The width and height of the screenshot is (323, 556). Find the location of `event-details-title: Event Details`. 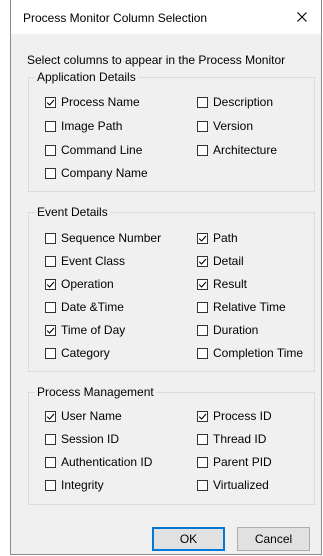

event-details-title: Event Details is located at coordinates (72, 212).